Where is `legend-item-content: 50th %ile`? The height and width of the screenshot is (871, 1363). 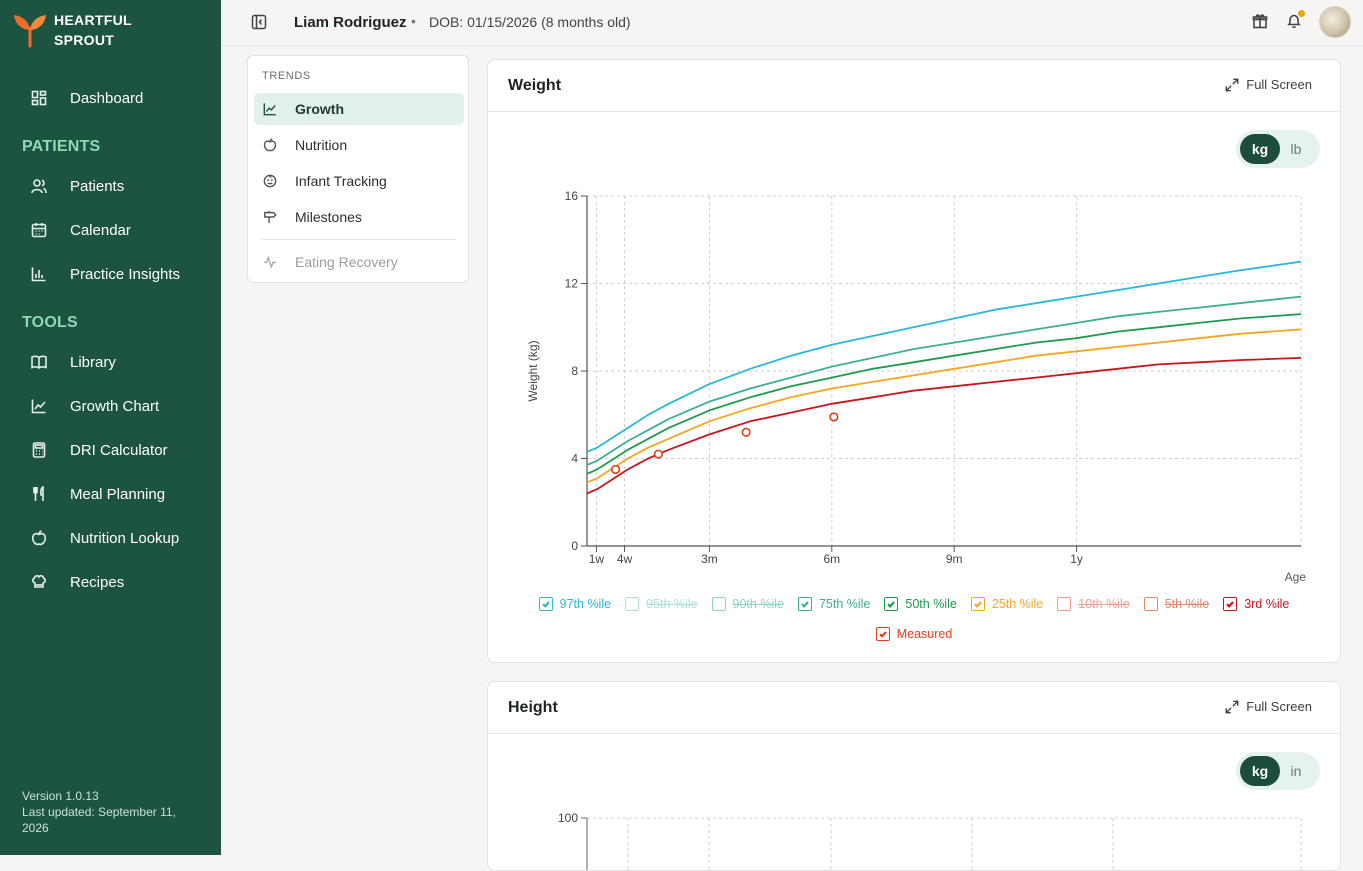
legend-item-content: 50th %ile is located at coordinates (920, 604).